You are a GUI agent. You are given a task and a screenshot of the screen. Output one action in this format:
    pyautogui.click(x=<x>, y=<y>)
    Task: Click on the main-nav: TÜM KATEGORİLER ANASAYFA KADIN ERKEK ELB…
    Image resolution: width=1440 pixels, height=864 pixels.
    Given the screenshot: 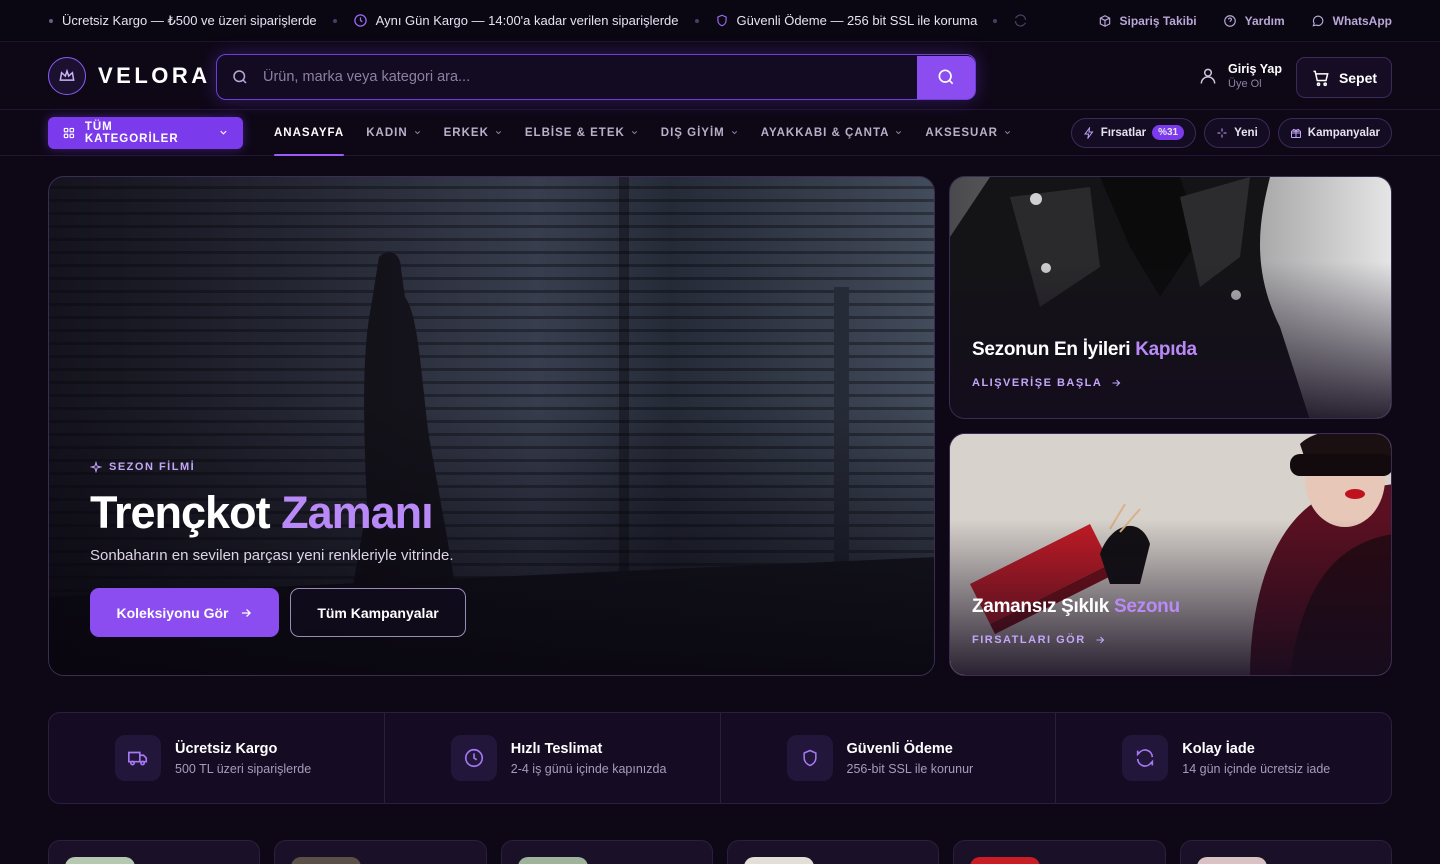 What is the action you would take?
    pyautogui.click(x=720, y=133)
    